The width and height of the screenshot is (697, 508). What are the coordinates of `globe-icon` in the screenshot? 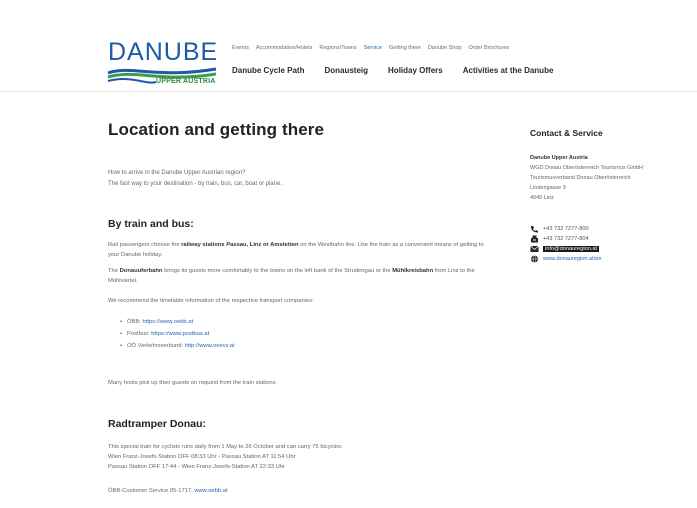 It's located at (534, 259).